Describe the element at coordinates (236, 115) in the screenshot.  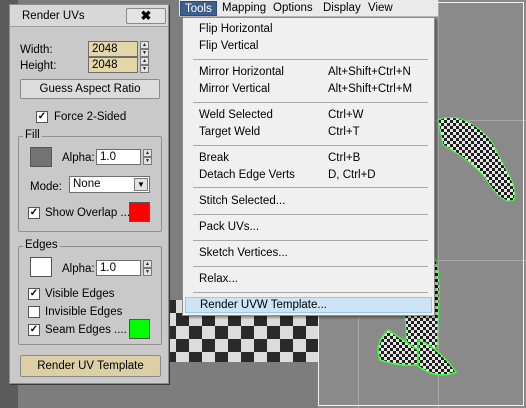
I see `menu-item-label: Weld Selected` at that location.